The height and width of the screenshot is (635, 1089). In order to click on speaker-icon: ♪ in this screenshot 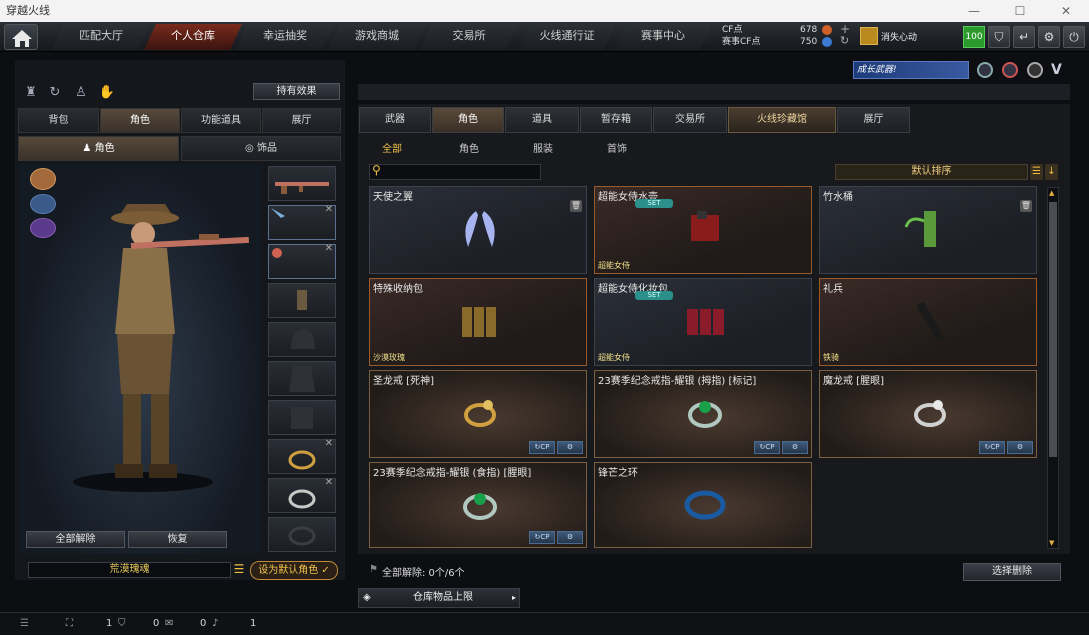, I will do `click(215, 624)`.